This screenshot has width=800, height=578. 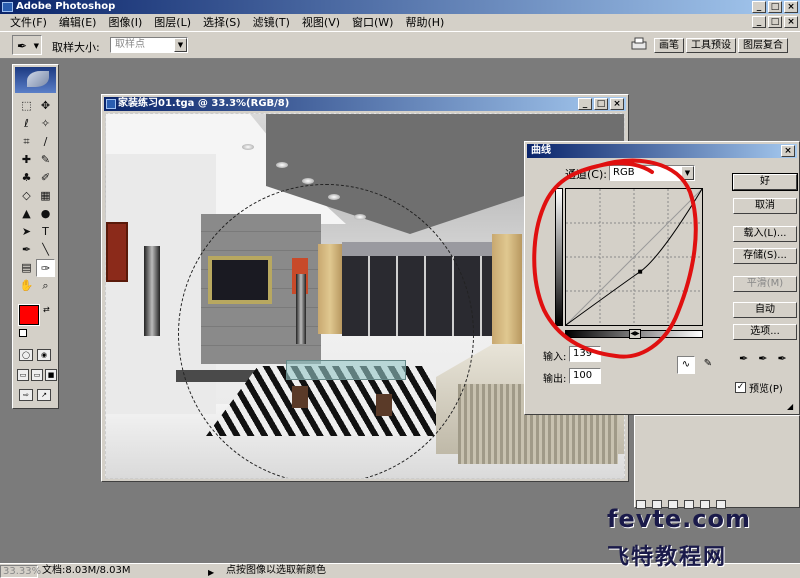 What do you see at coordinates (26, 268) in the screenshot?
I see `notes-tool-icon: ▤` at bounding box center [26, 268].